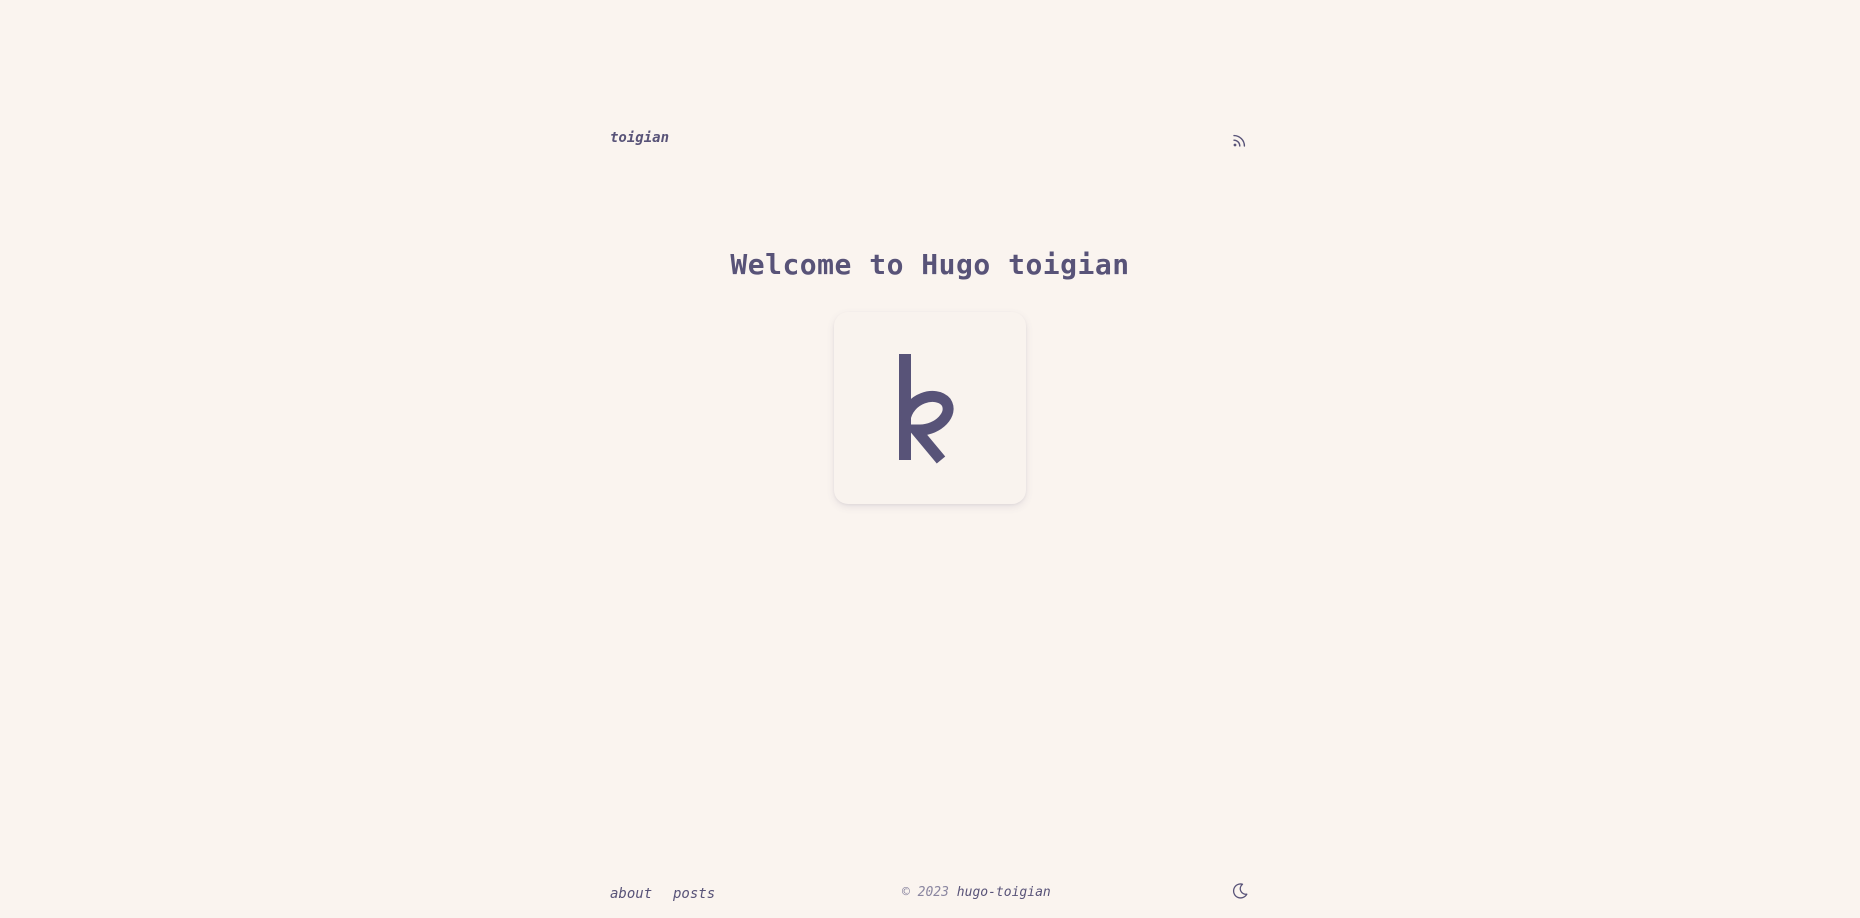 Image resolution: width=1860 pixels, height=918 pixels. I want to click on copyright-year: © 2023, so click(925, 892).